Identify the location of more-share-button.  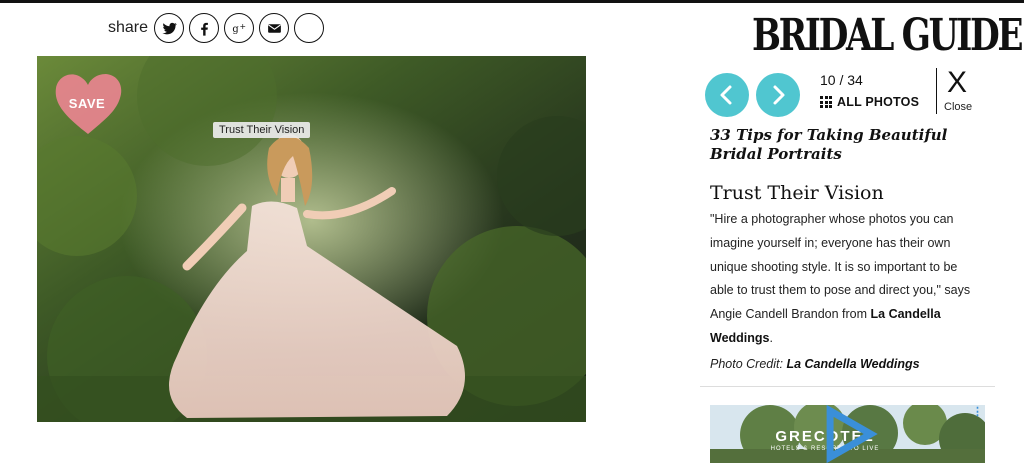
(309, 28).